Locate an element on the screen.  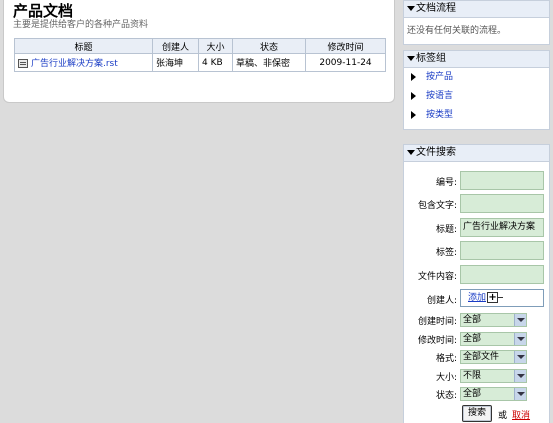
tag-item-label: 按类型 is located at coordinates (439, 115).